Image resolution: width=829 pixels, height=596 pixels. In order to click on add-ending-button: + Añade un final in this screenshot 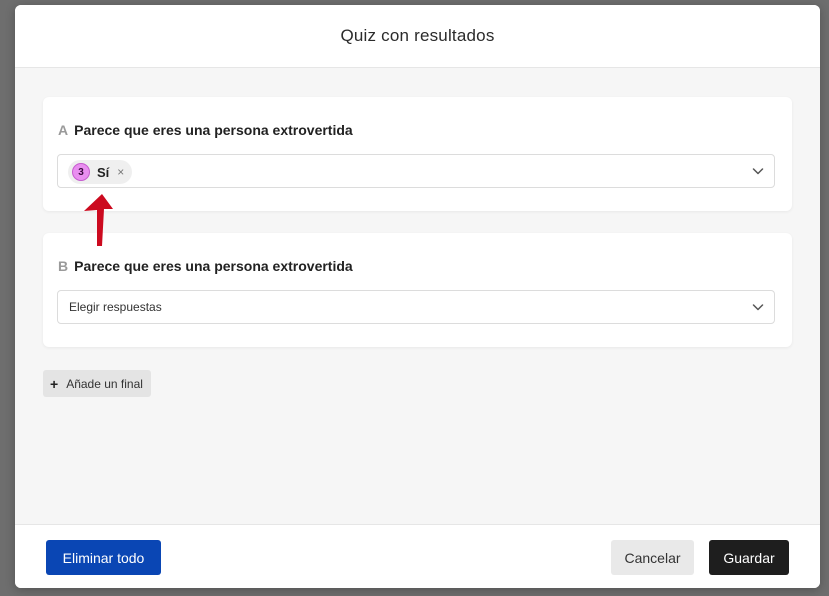, I will do `click(97, 383)`.